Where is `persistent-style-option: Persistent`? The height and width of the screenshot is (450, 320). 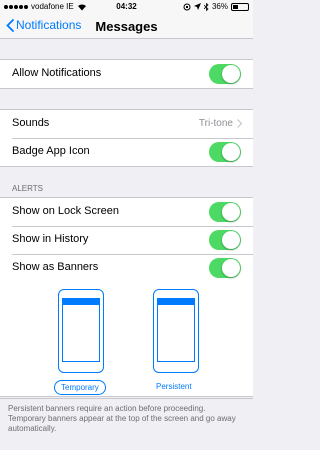
persistent-style-option: Persistent is located at coordinates (174, 386).